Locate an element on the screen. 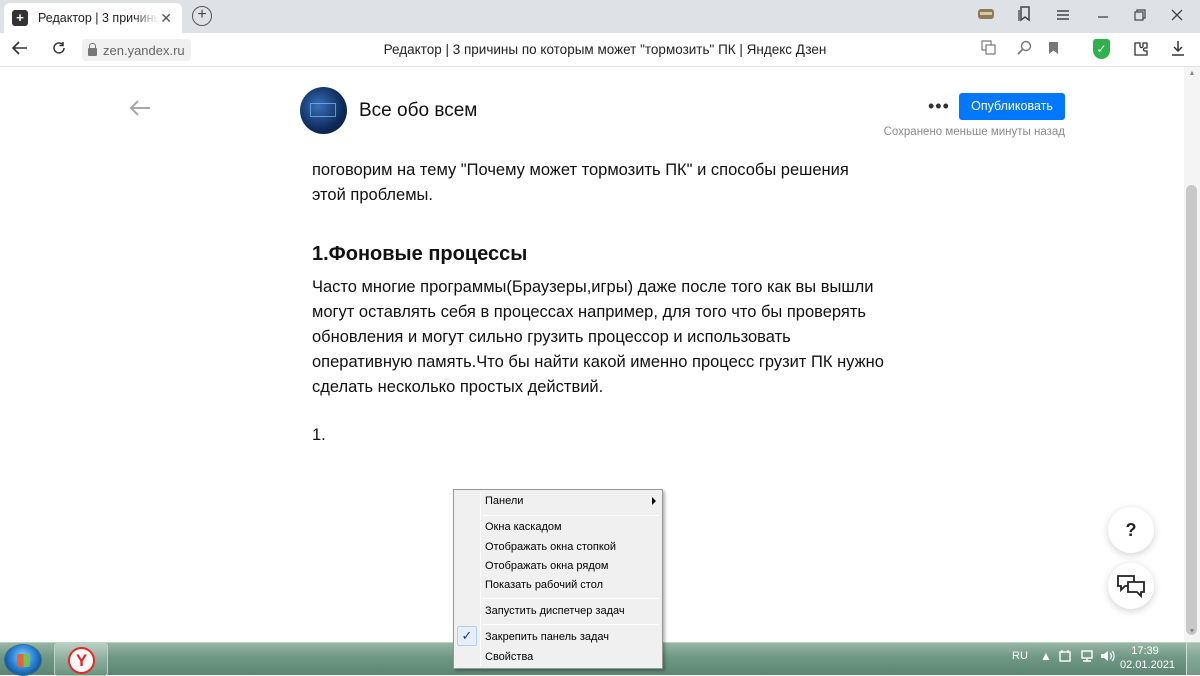  save-status: Сохранено меньше минуты назад is located at coordinates (974, 132).